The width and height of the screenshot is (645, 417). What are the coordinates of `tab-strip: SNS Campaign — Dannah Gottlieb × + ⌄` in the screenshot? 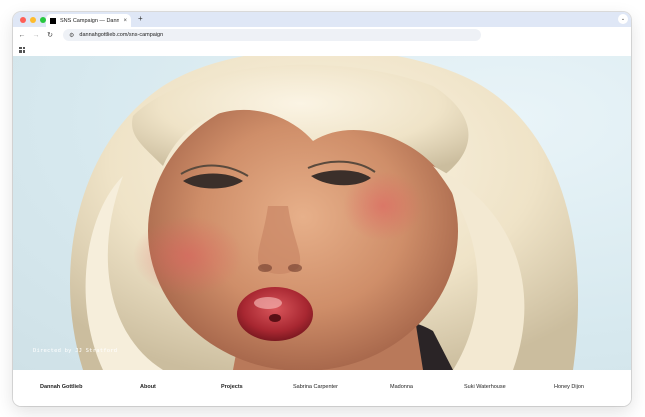 It's located at (322, 19).